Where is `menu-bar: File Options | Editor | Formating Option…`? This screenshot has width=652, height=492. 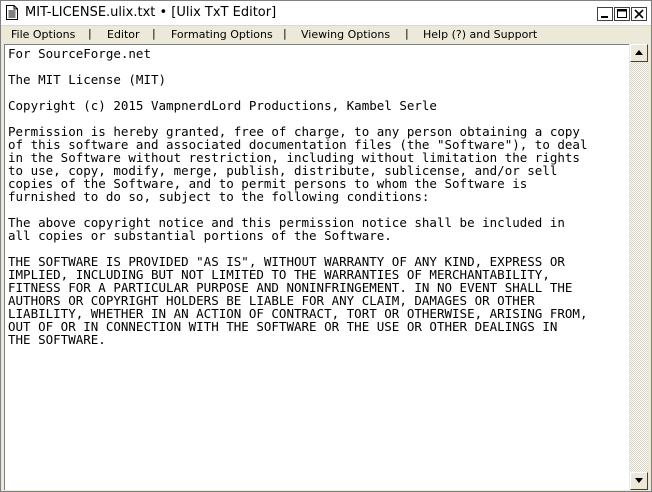 menu-bar: File Options | Editor | Formating Option… is located at coordinates (326, 35).